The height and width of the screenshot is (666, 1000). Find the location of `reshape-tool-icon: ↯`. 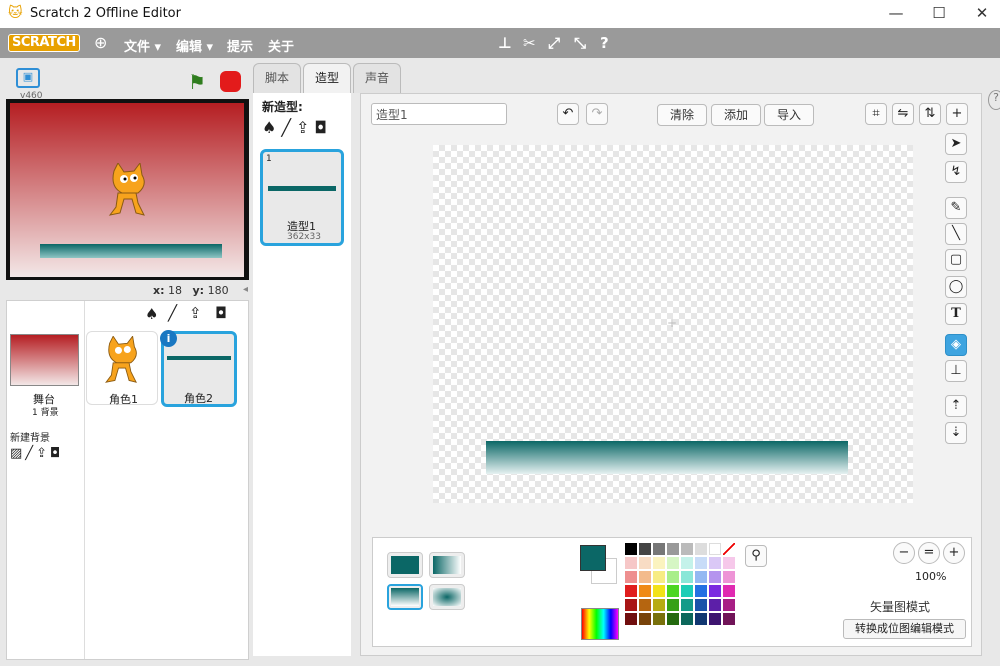

reshape-tool-icon: ↯ is located at coordinates (956, 172).